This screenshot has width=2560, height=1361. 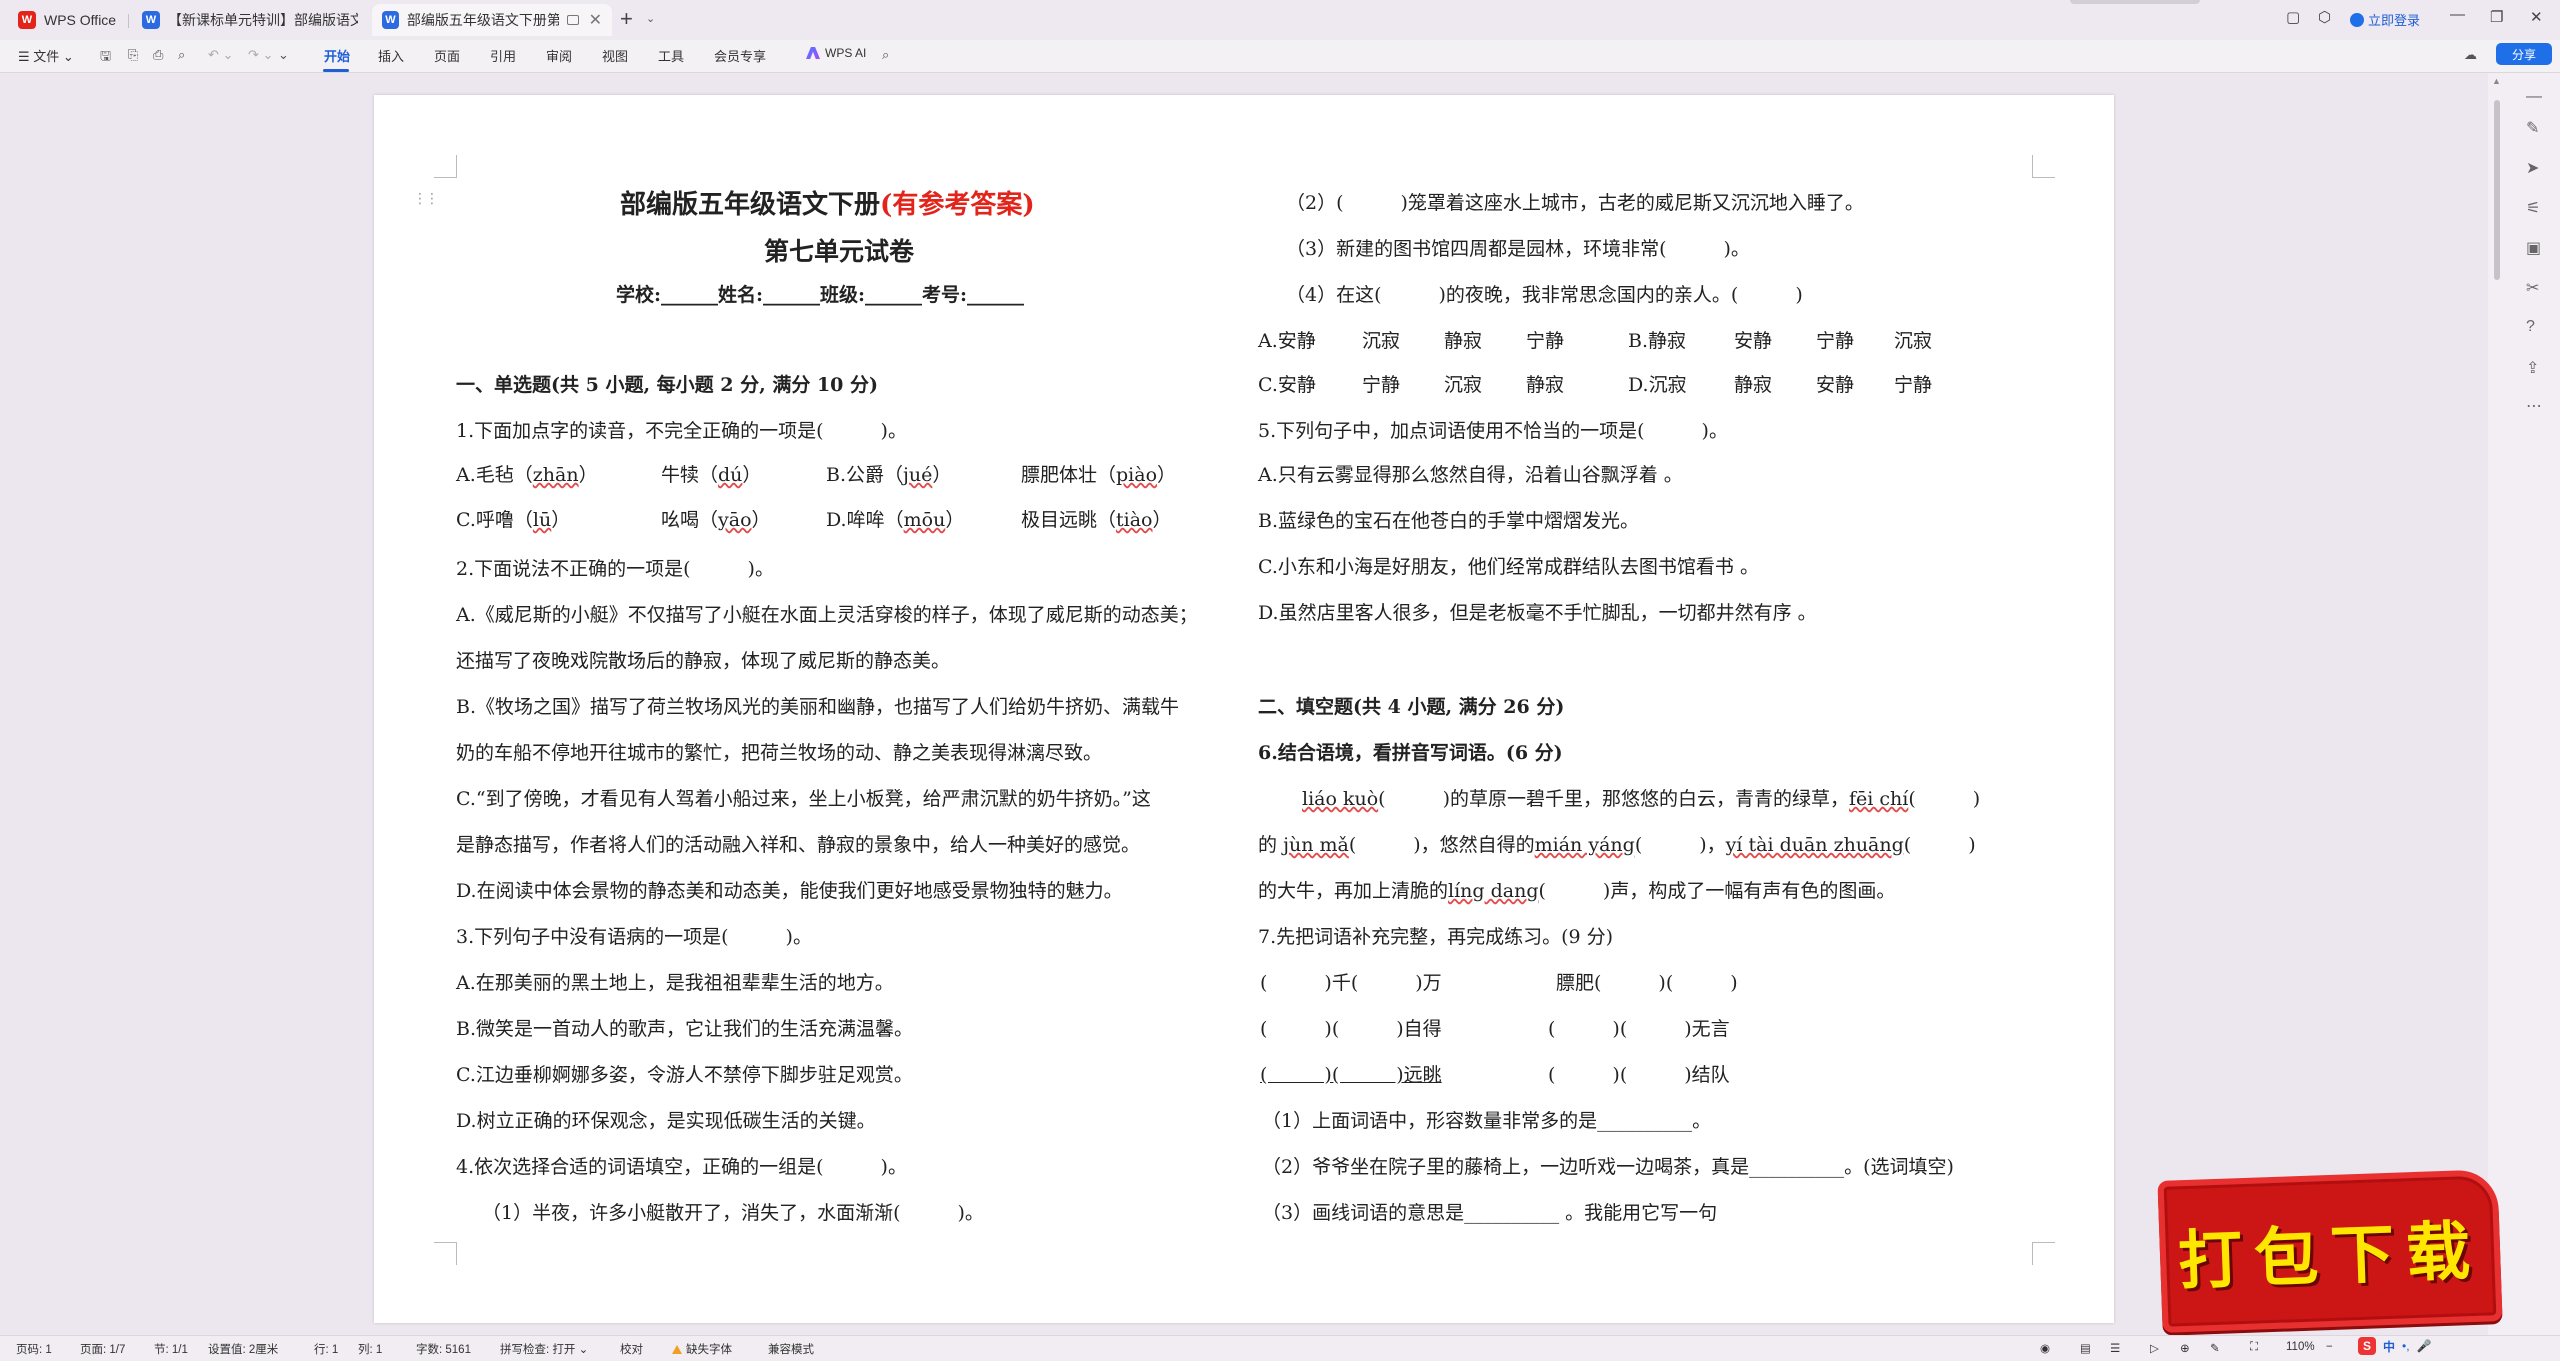 I want to click on menu-references: 引用, so click(x=503, y=55).